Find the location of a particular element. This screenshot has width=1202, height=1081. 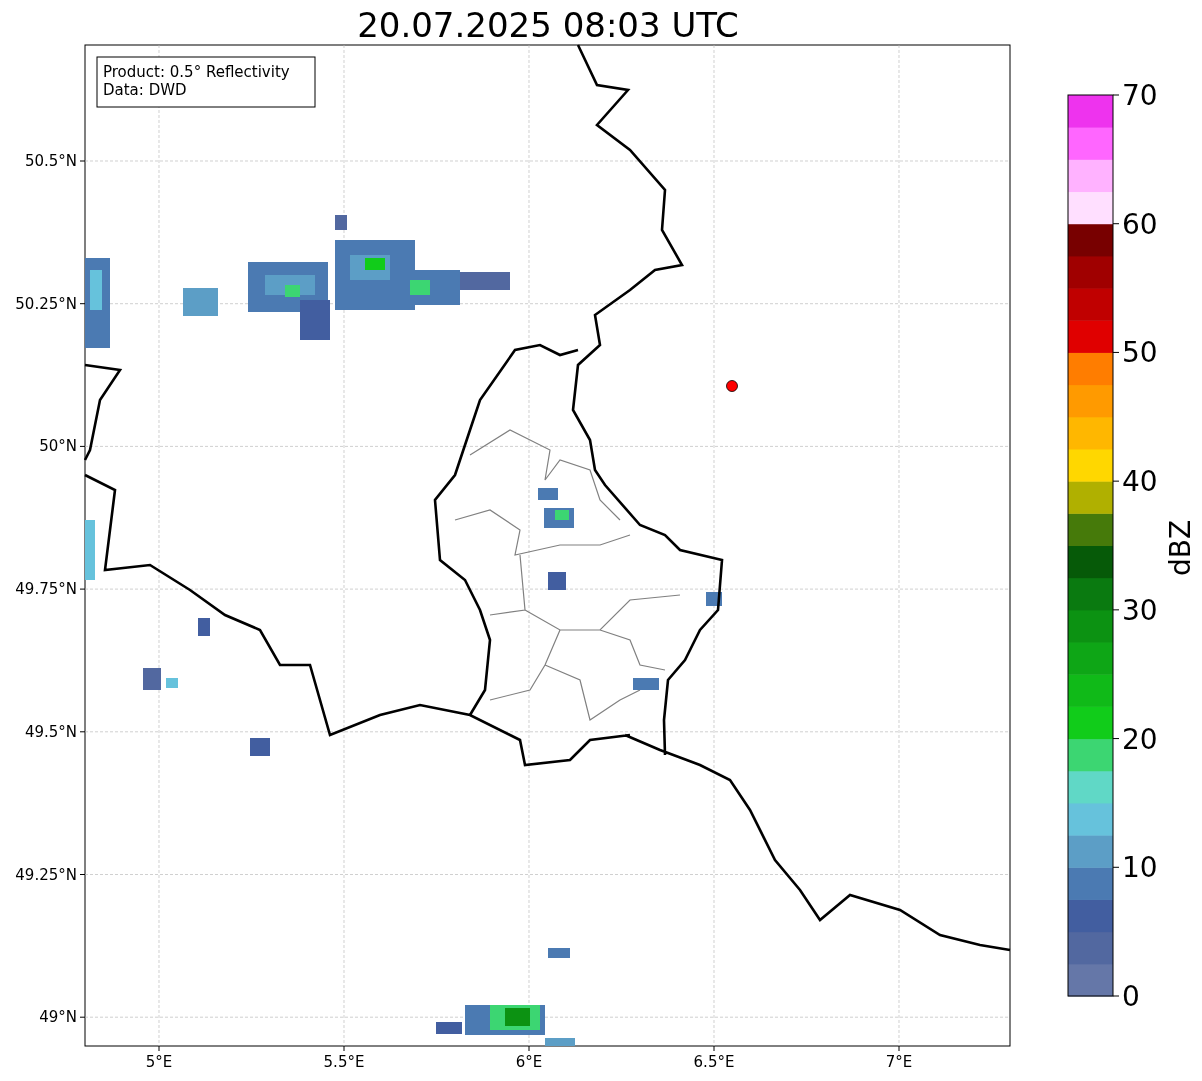

latitude-label: 49.75°N is located at coordinates (46, 589).